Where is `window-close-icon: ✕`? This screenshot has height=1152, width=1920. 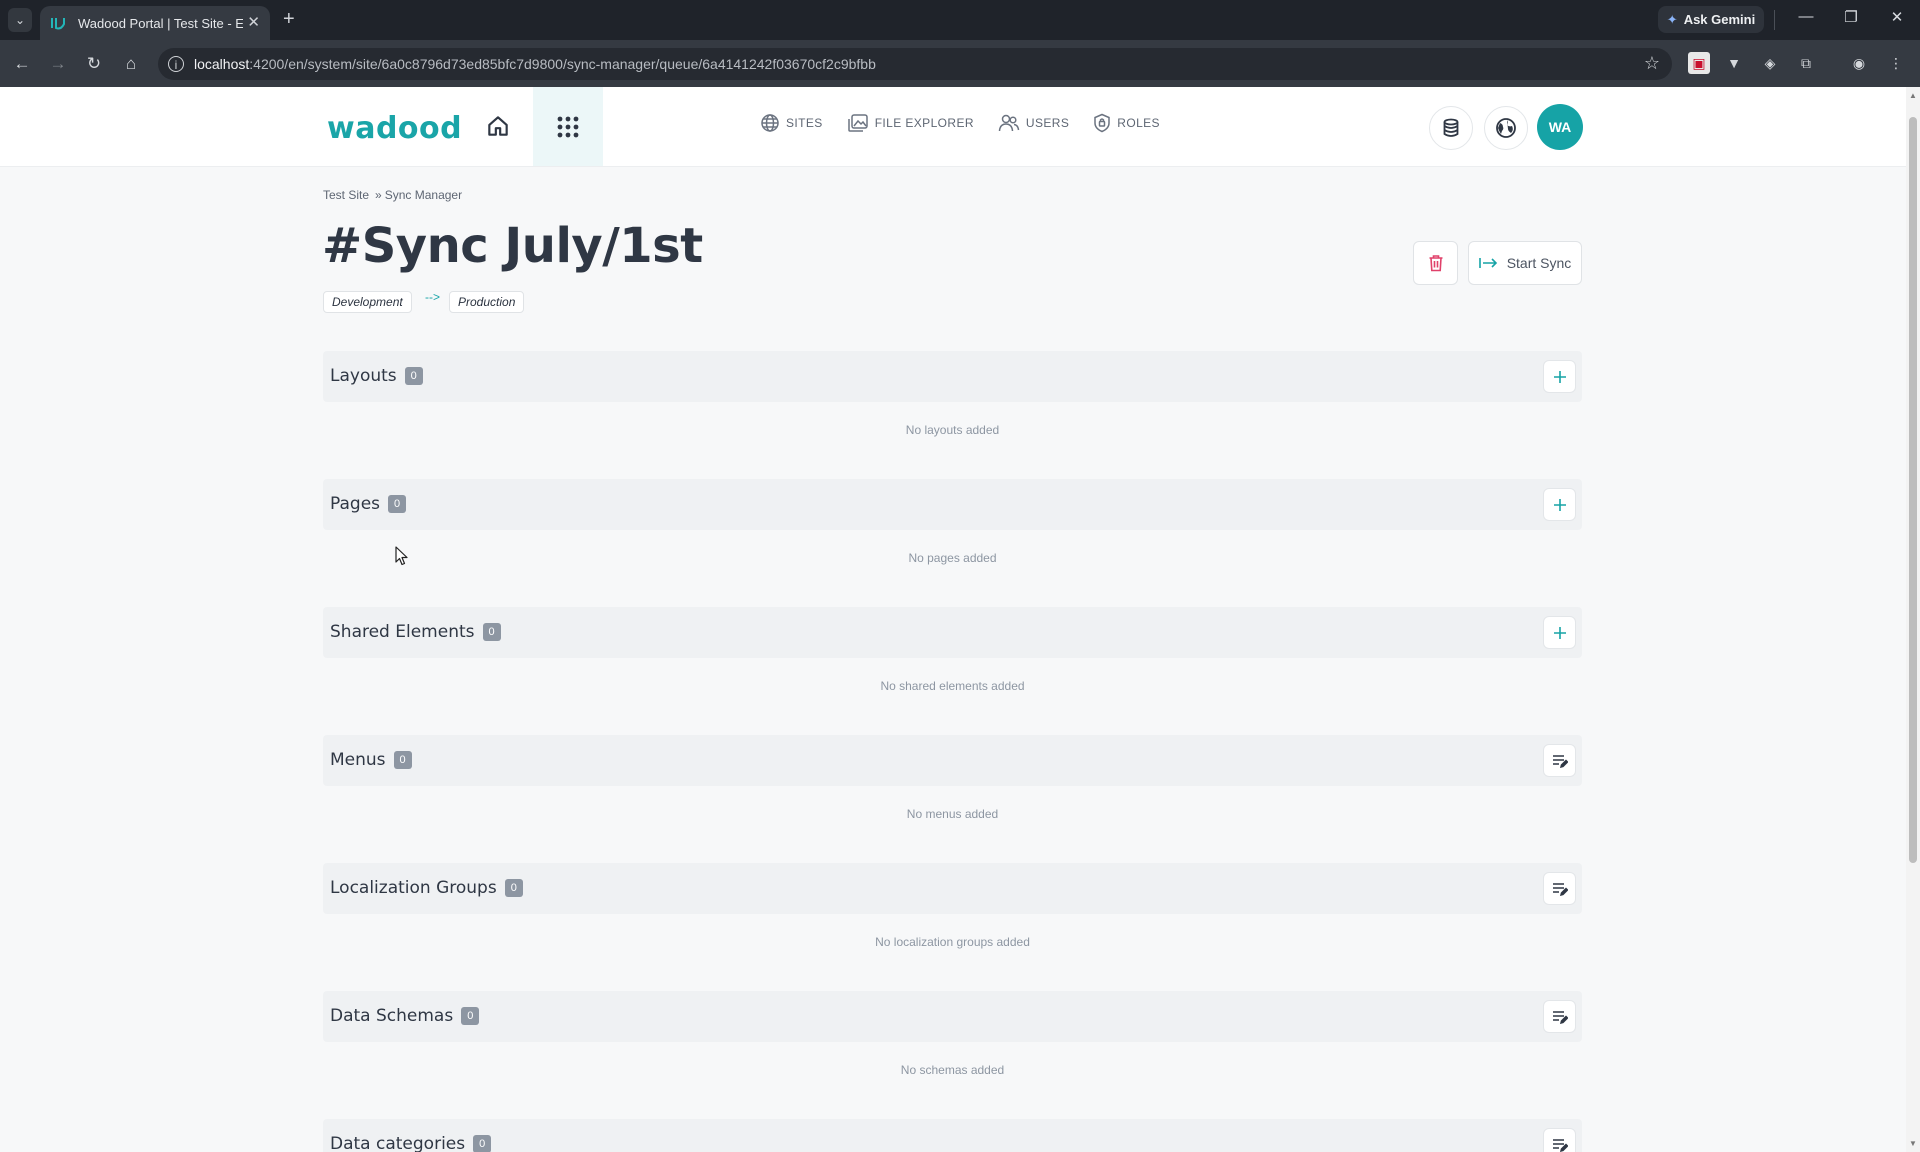
window-close-icon: ✕ is located at coordinates (1897, 17).